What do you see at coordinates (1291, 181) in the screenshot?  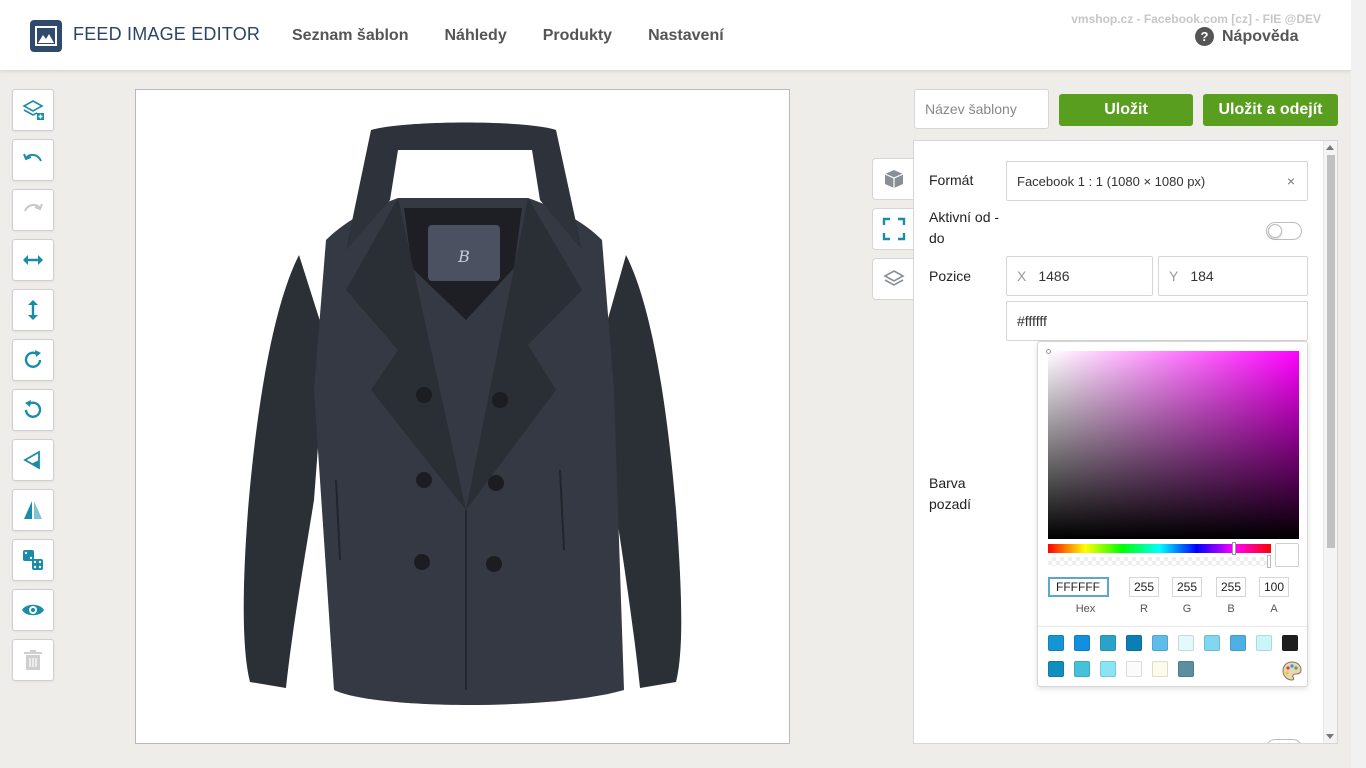 I see `format-clear-icon: ×` at bounding box center [1291, 181].